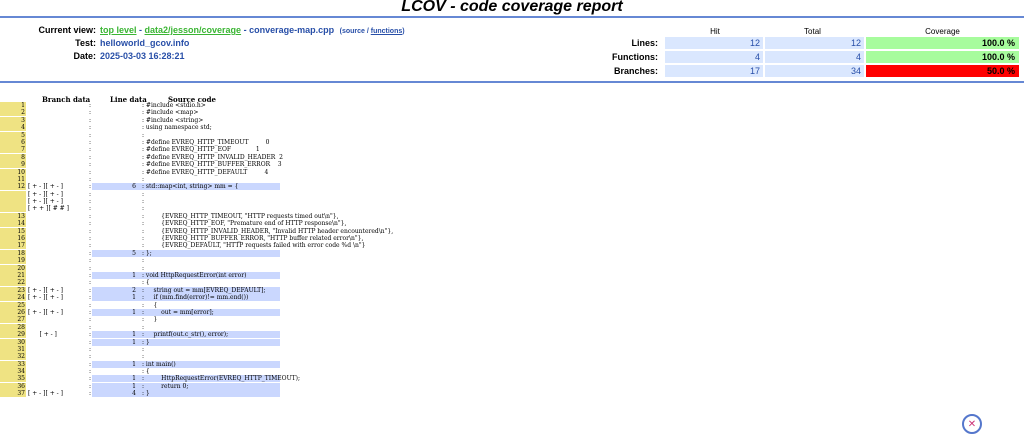  Describe the element at coordinates (145, 43) in the screenshot. I see `test-value: helloworld_gcov.info` at that location.